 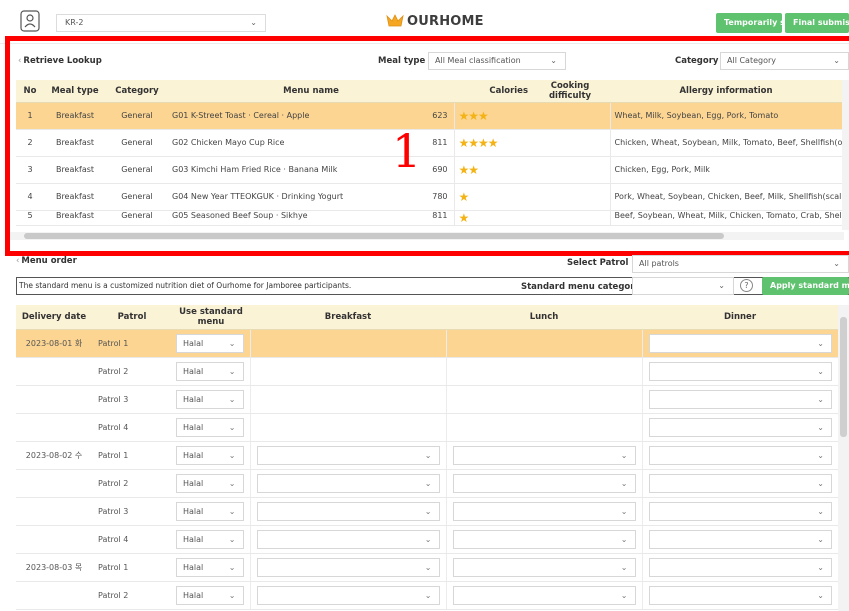 I want to click on help-icon: ?, so click(x=746, y=285).